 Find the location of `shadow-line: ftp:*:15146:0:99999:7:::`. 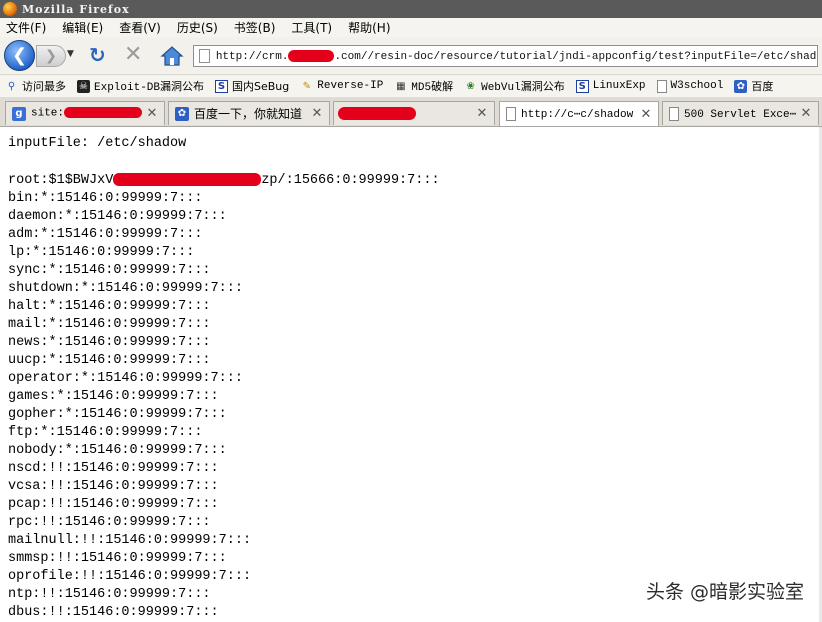

shadow-line: ftp:*:15146:0:99999:7::: is located at coordinates (105, 432).